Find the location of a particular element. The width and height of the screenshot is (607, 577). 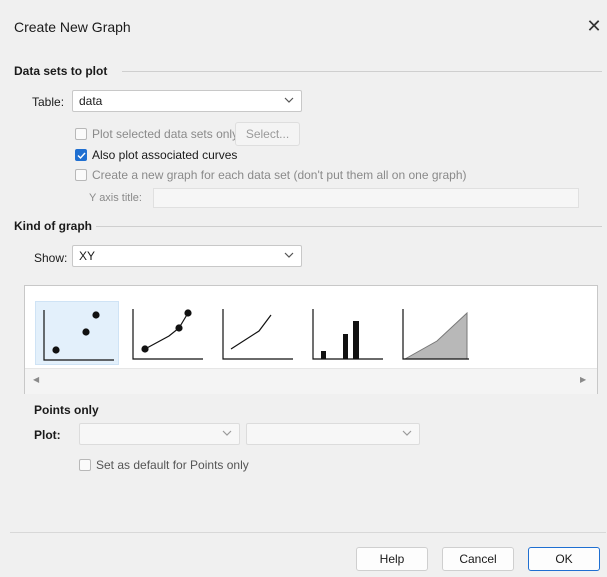

gallery-tile-spikes is located at coordinates (341, 333).